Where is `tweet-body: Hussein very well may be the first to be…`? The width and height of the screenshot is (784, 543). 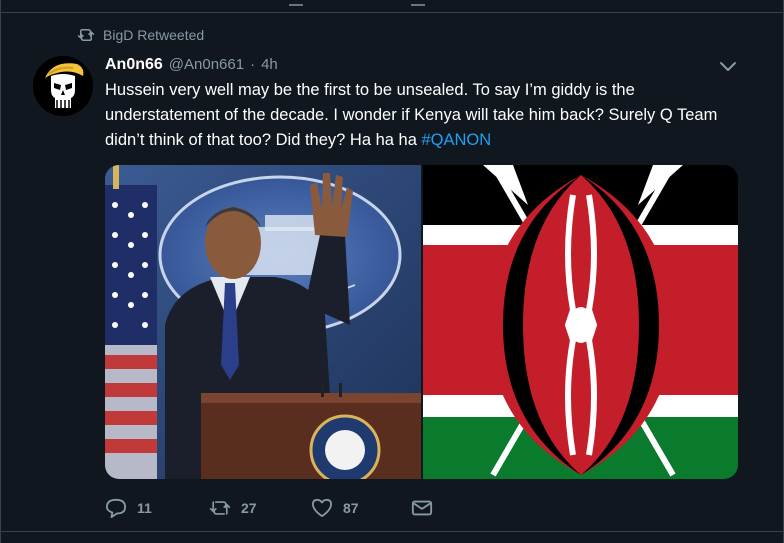
tweet-body: Hussein very well may be the first to be… is located at coordinates (411, 115).